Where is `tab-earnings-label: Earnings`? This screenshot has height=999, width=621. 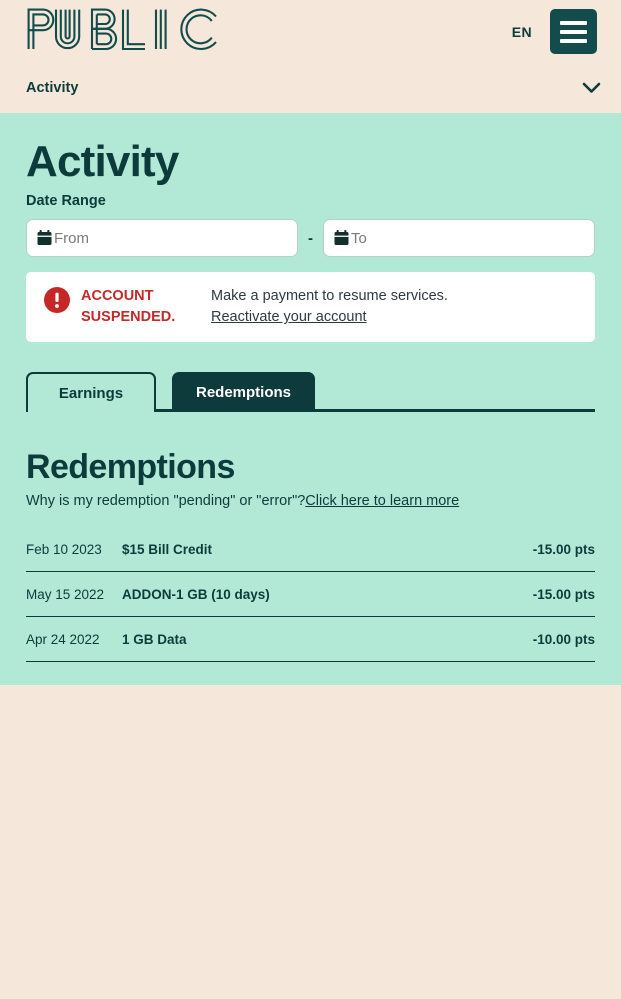
tab-earnings-label: Earnings is located at coordinates (91, 393).